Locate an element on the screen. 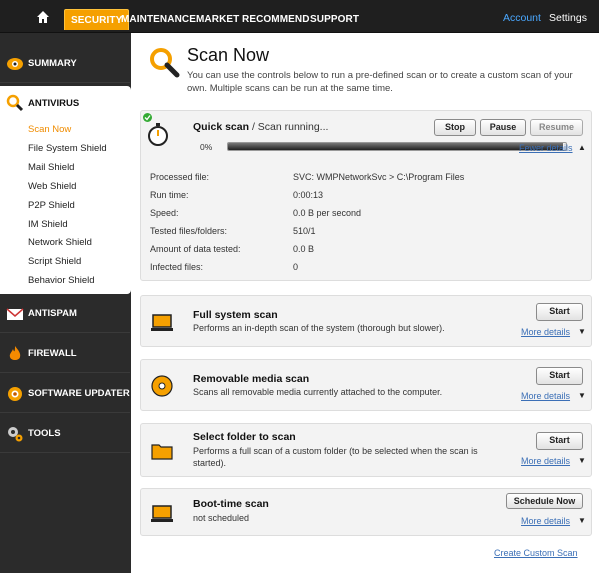 The image size is (599, 573). checkmark-icon is located at coordinates (147, 117).